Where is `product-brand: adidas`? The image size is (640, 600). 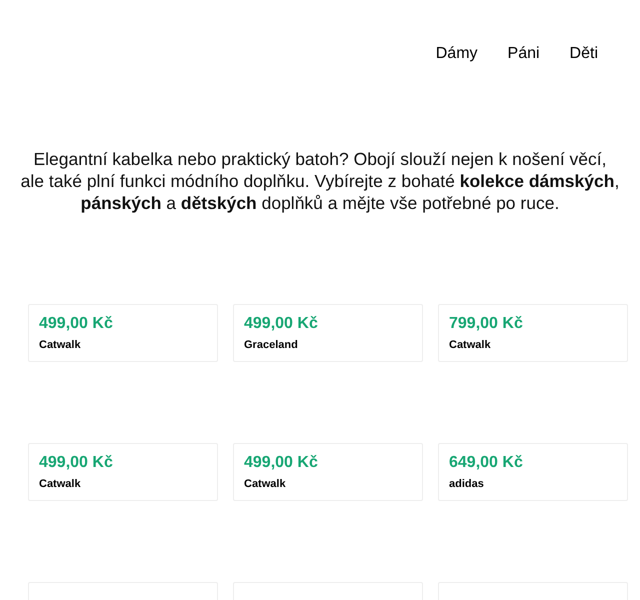 product-brand: adidas is located at coordinates (467, 484).